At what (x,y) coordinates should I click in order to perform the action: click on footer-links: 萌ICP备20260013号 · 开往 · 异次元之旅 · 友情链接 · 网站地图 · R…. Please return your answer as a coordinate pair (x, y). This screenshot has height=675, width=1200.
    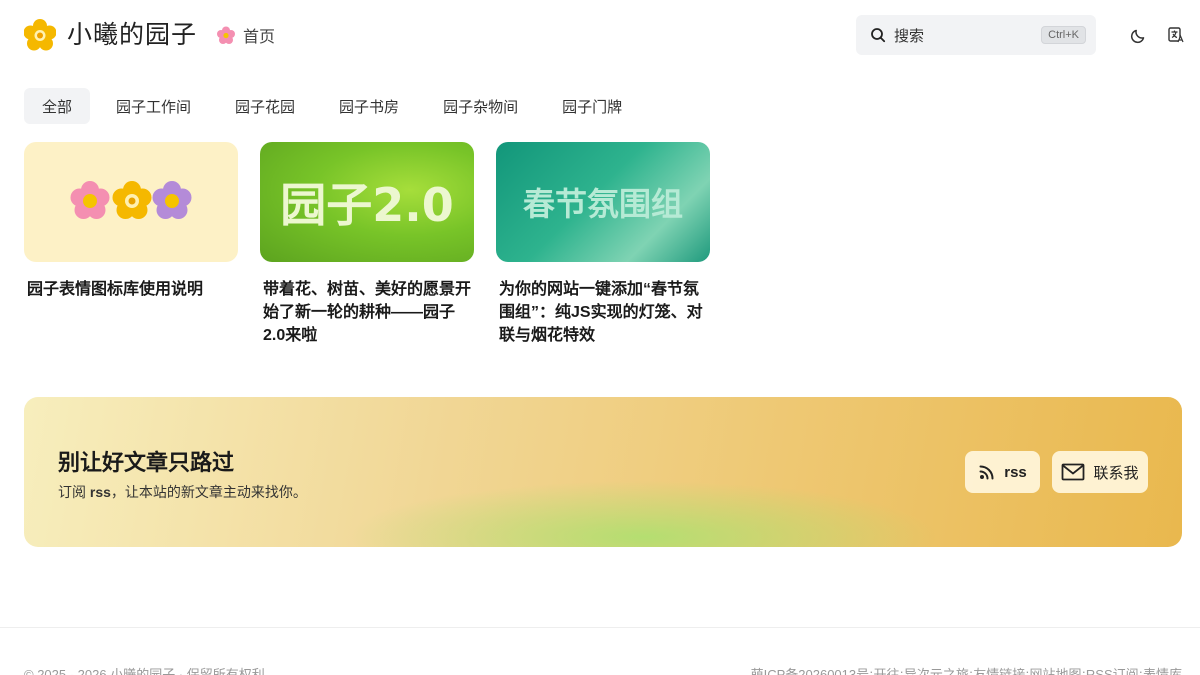
    Looking at the image, I should click on (966, 669).